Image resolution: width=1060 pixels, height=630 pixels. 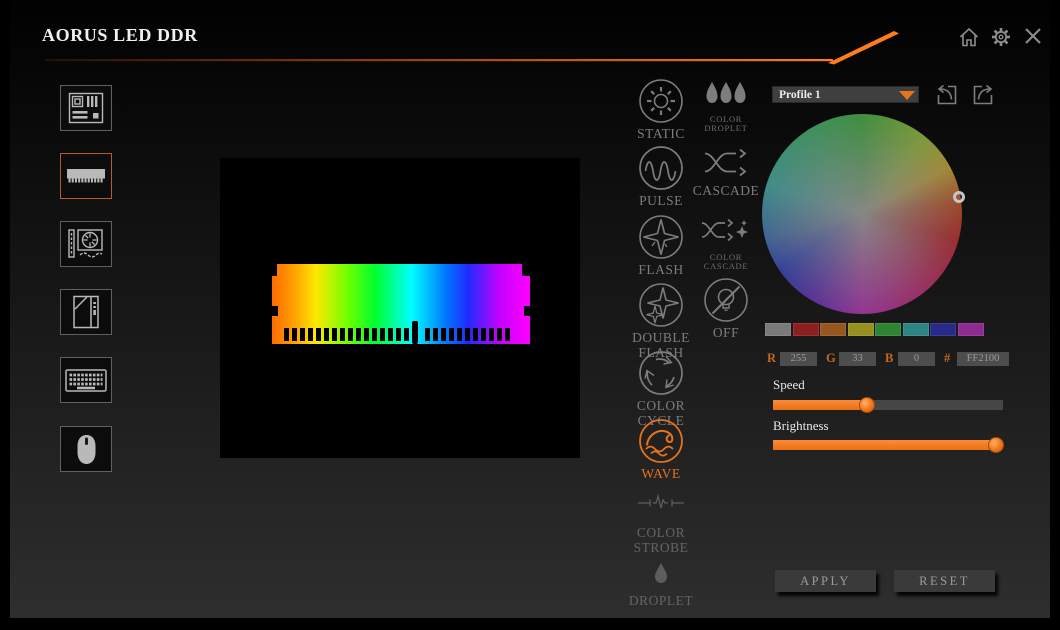 I want to click on chevron-down-icon, so click(x=907, y=95).